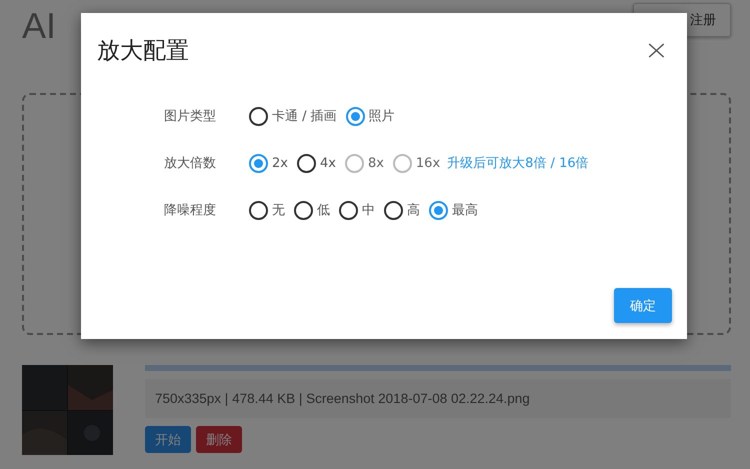  I want to click on file-info: 750x335px | 478.44 KB | Screenshot 2018-07-08 02.22.24.png, so click(438, 398).